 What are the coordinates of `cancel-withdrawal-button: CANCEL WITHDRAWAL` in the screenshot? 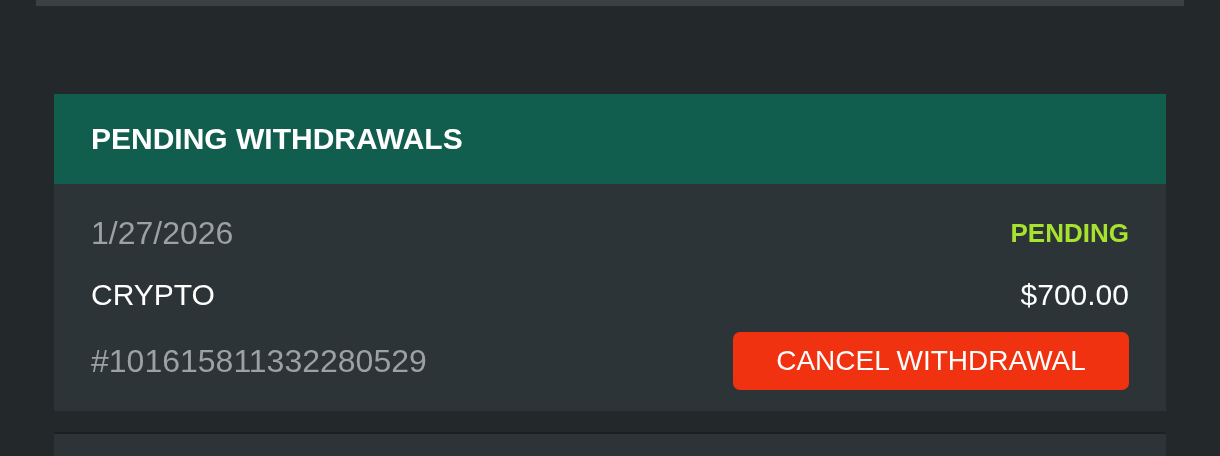 It's located at (931, 361).